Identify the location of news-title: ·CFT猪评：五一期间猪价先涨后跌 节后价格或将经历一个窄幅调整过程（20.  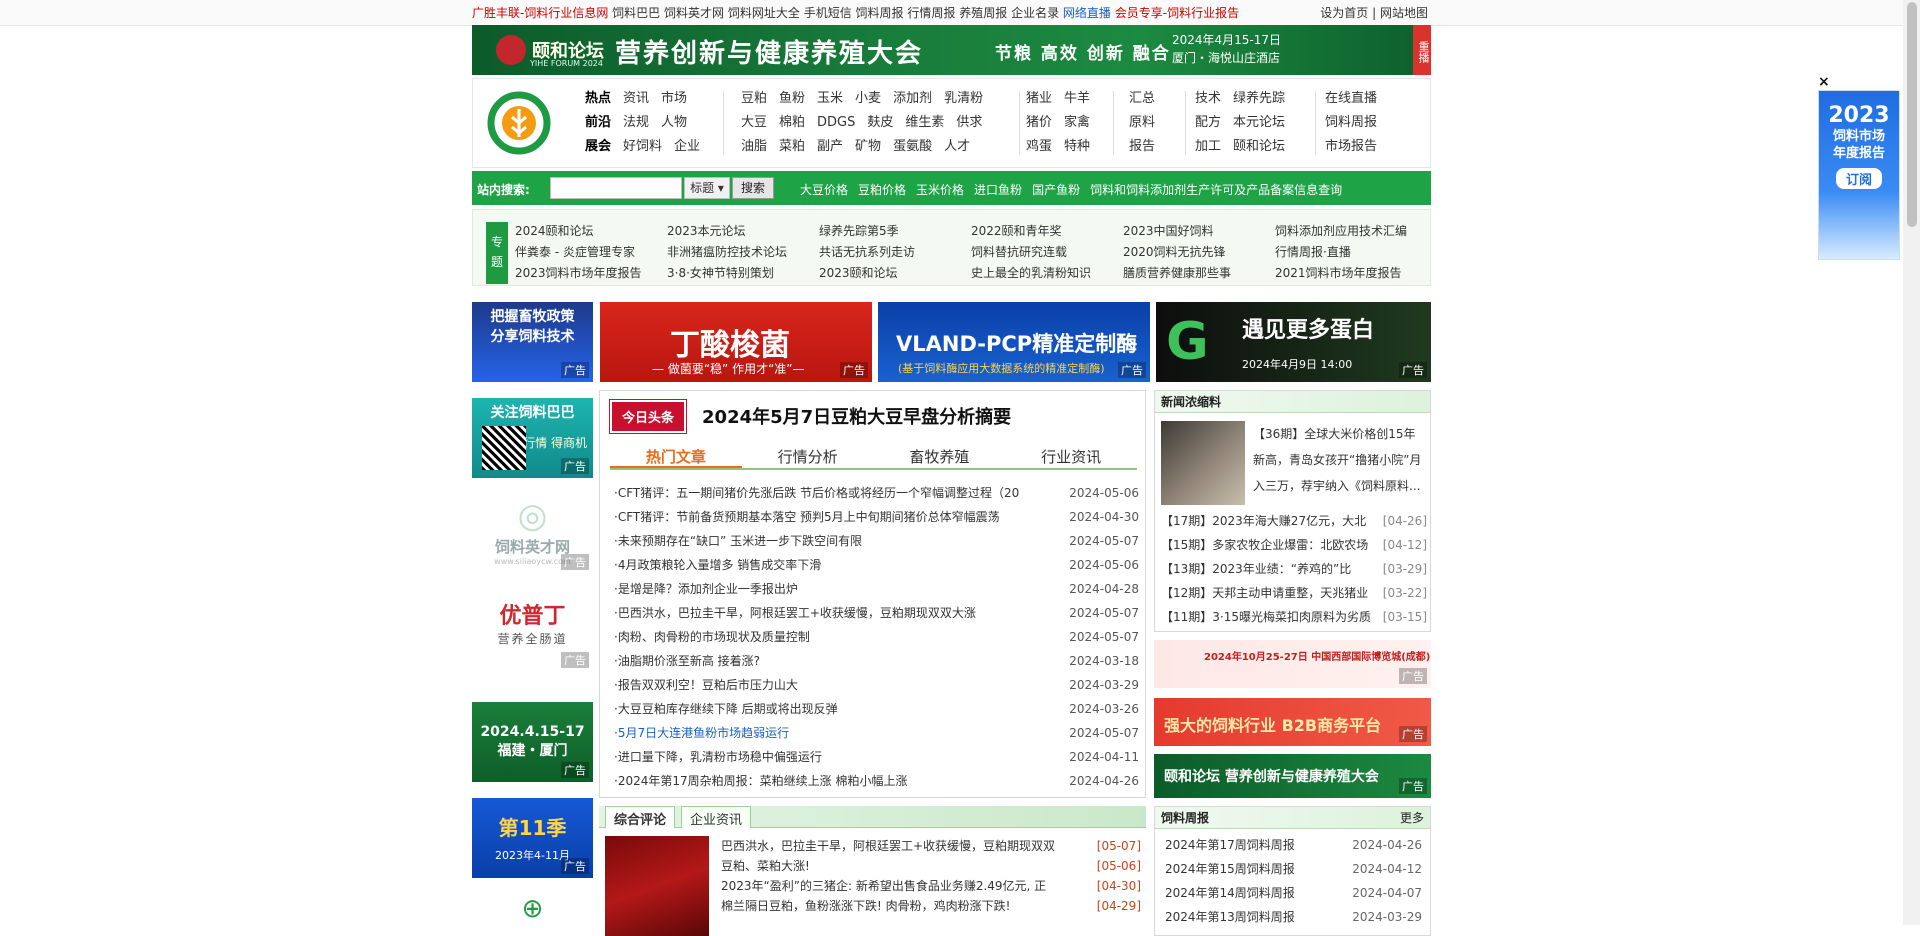
(824, 493).